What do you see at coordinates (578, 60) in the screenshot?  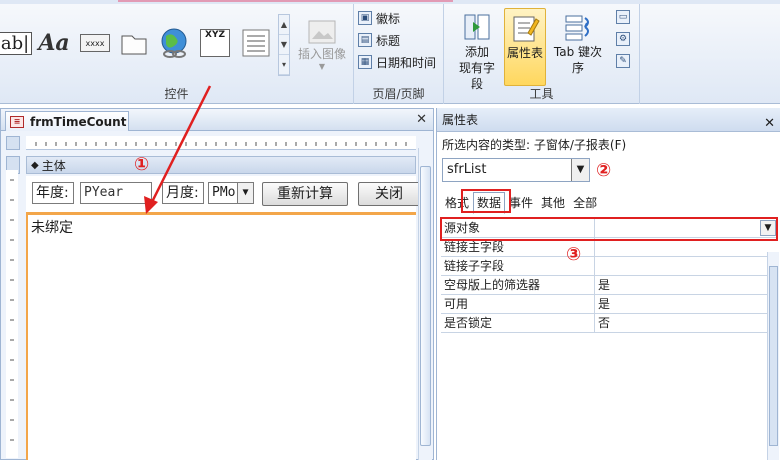 I see `tab-order-label: Tab 键次序` at bounding box center [578, 60].